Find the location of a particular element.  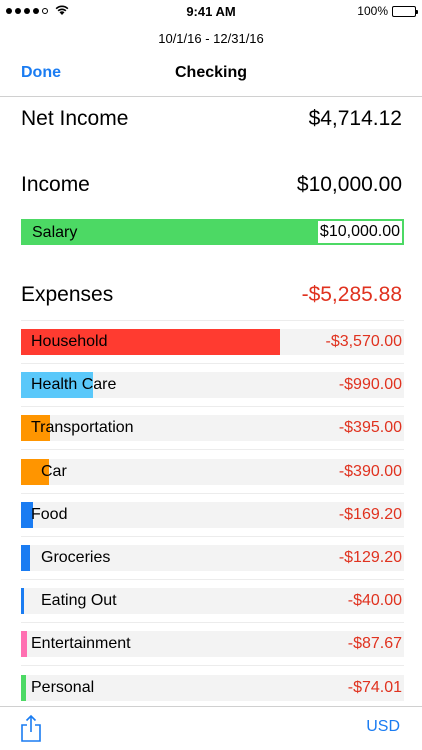

expense-item-label: Groceries is located at coordinates (76, 557).